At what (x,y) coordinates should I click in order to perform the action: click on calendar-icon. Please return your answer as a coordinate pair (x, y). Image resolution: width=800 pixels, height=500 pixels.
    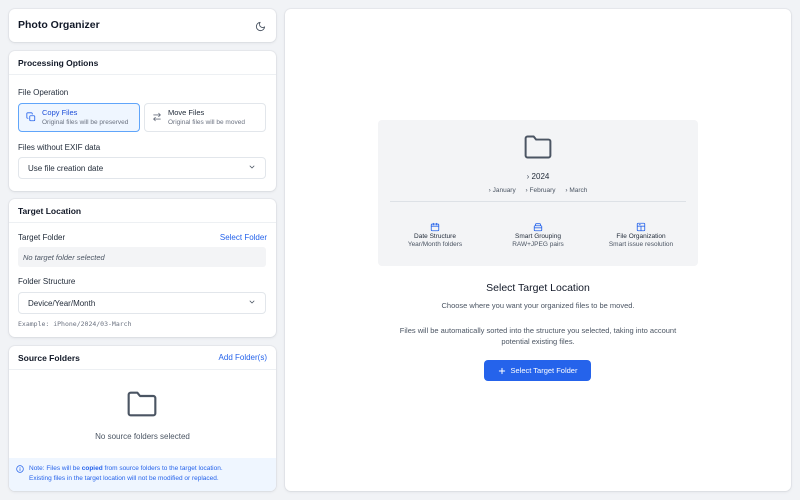
    Looking at the image, I should click on (435, 225).